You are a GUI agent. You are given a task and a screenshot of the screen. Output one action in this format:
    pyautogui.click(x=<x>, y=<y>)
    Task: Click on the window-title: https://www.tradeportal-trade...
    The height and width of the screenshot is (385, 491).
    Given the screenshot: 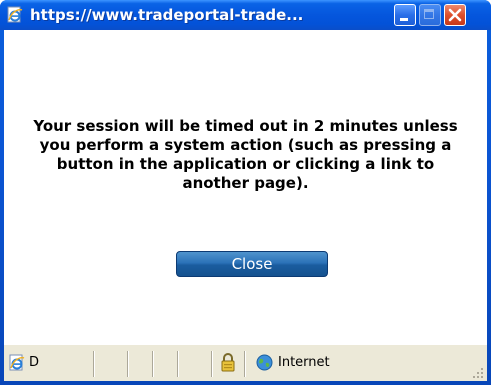 What is the action you would take?
    pyautogui.click(x=167, y=15)
    